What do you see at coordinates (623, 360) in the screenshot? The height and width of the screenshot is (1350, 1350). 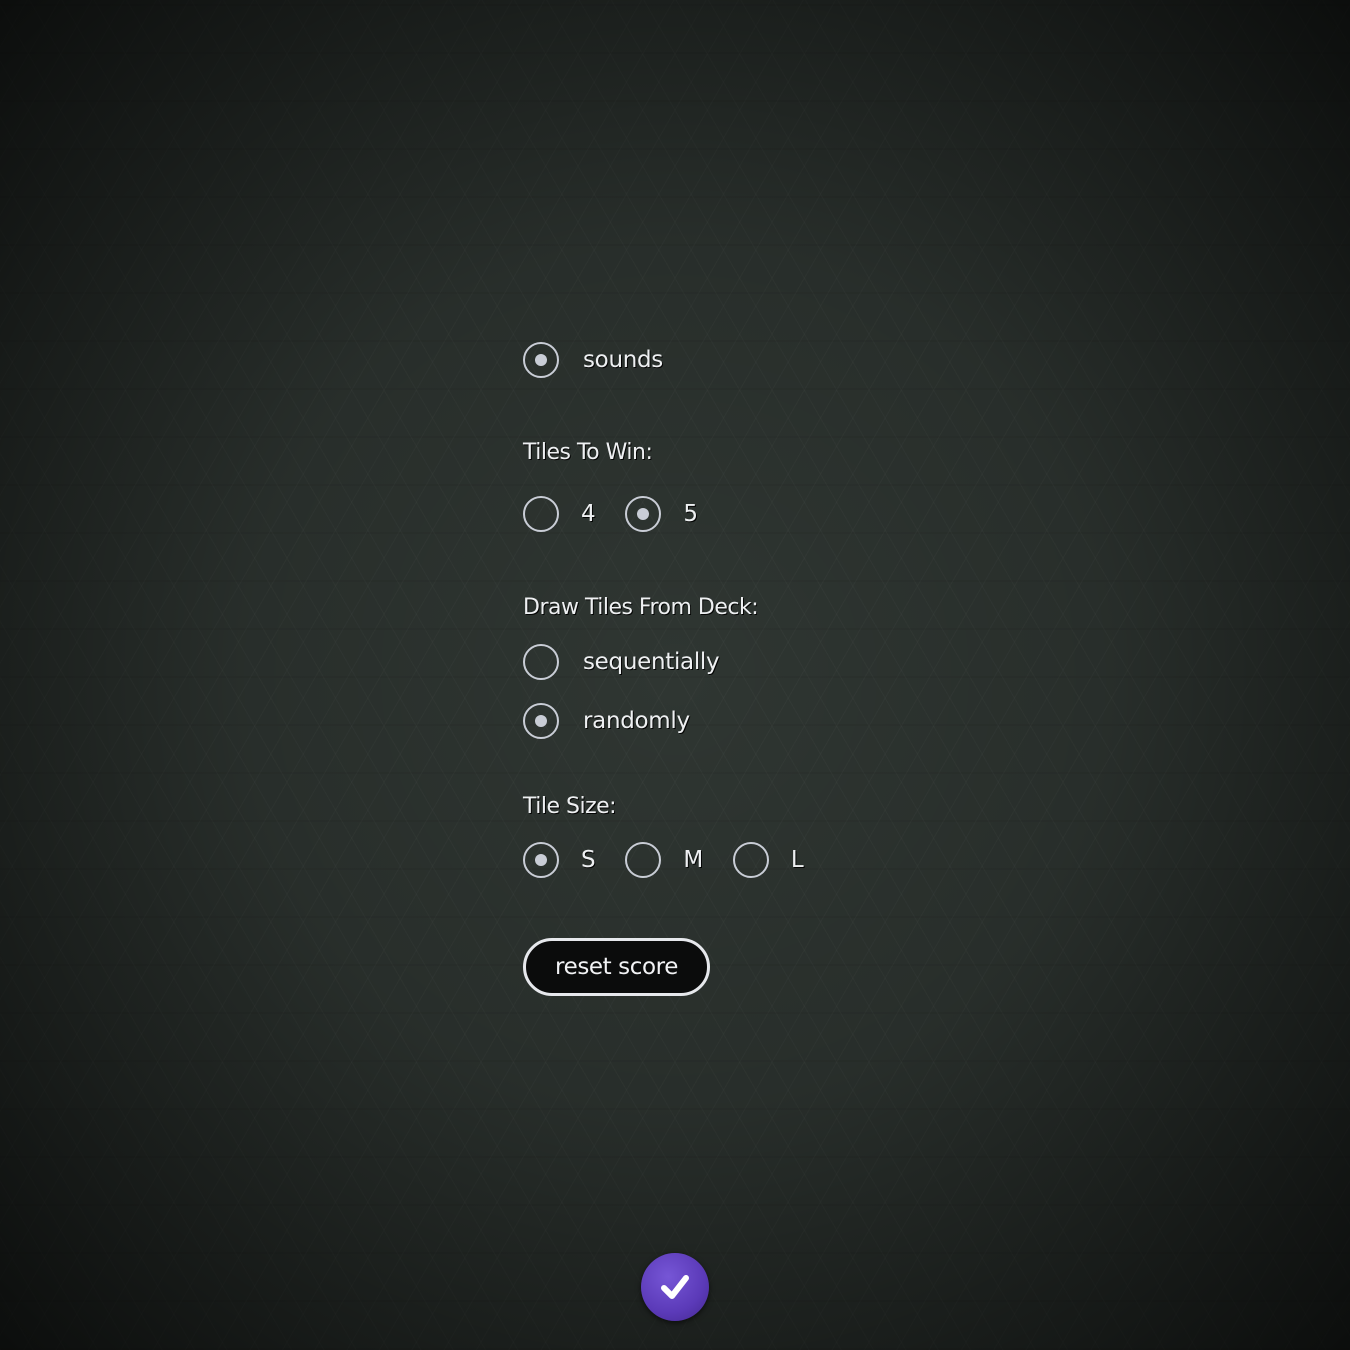 I see `sounds-label: sounds` at bounding box center [623, 360].